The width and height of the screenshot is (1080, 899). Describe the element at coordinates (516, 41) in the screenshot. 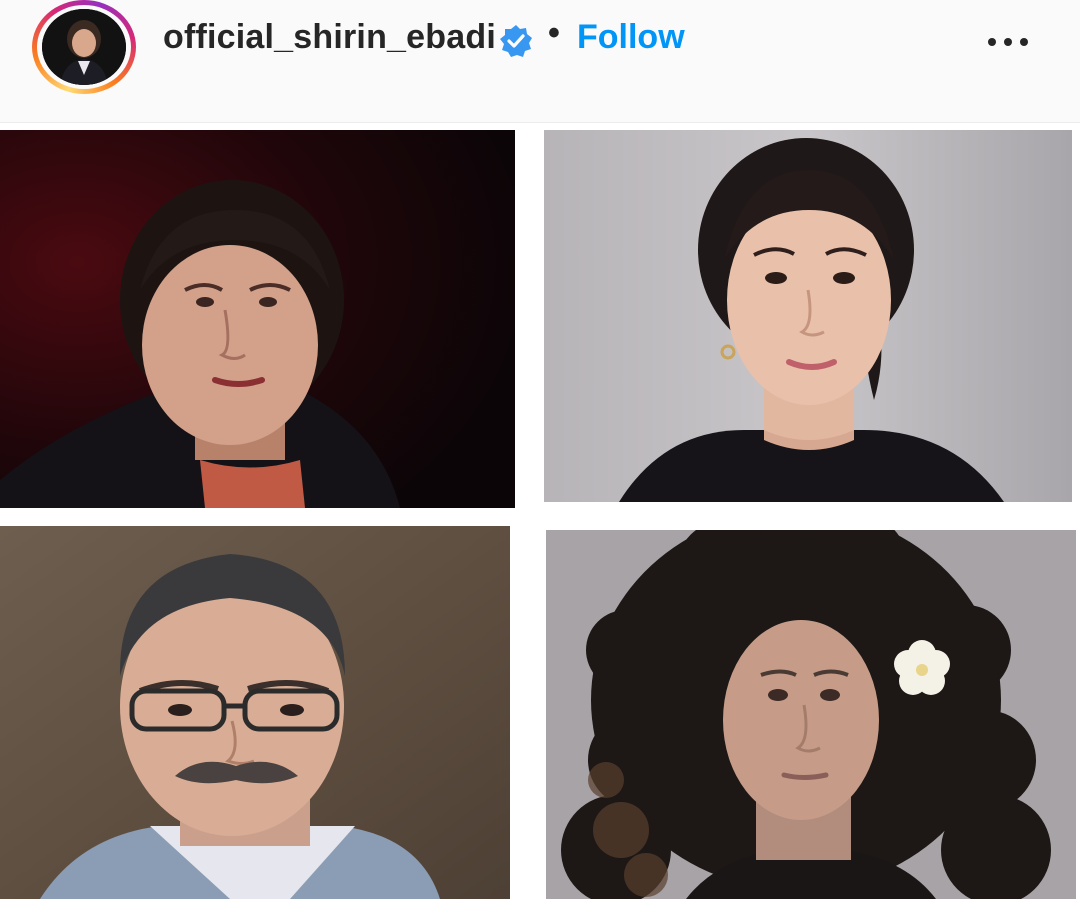

I see `verified-badge-icon` at that location.